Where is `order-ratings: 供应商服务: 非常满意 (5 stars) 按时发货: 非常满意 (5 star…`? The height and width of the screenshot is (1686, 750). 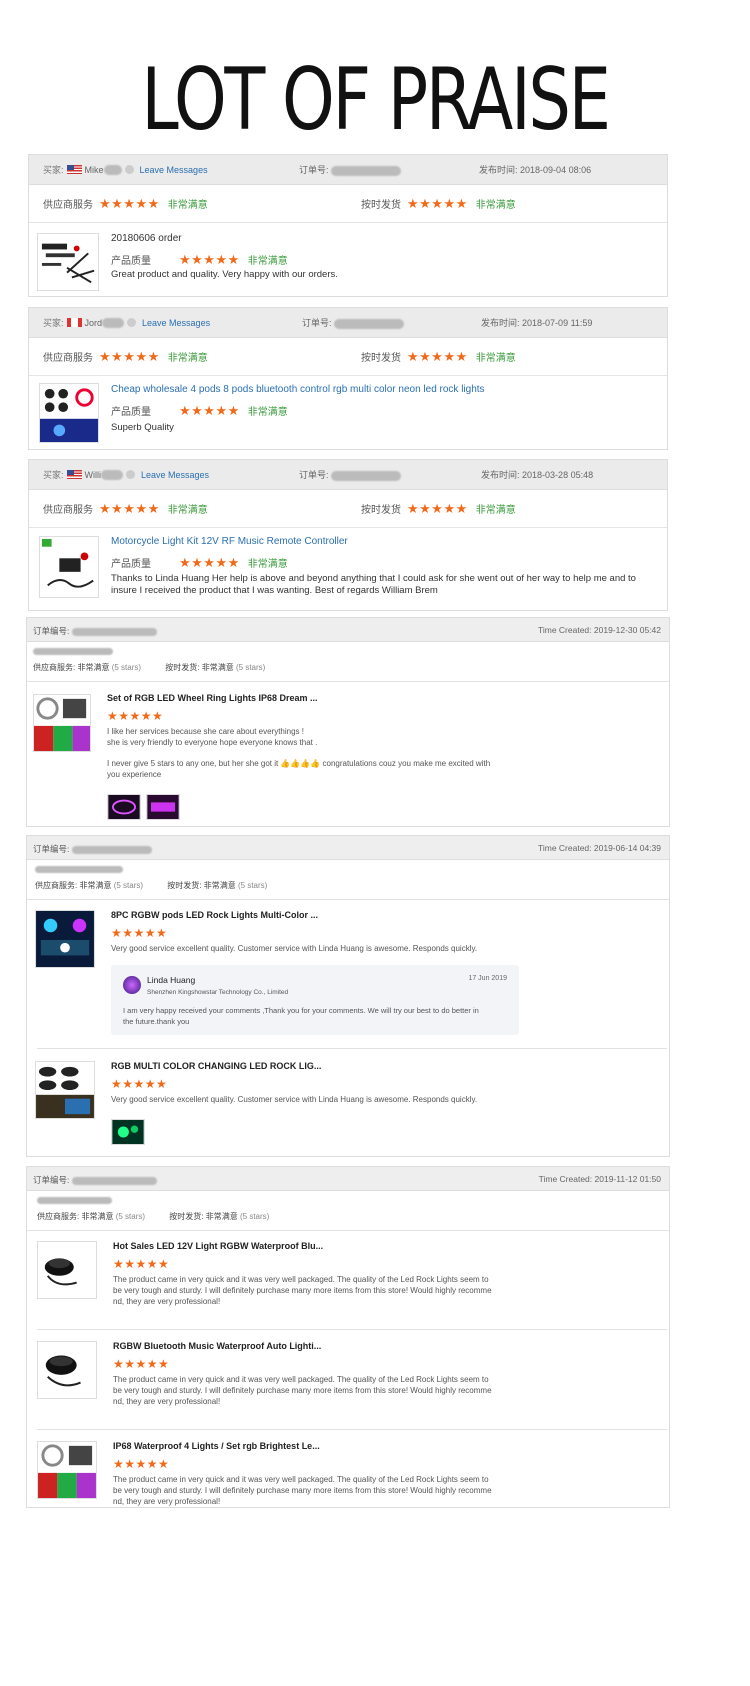
order-ratings: 供应商服务: 非常满意 (5 stars) 按时发货: 非常满意 (5 star… is located at coordinates (149, 667).